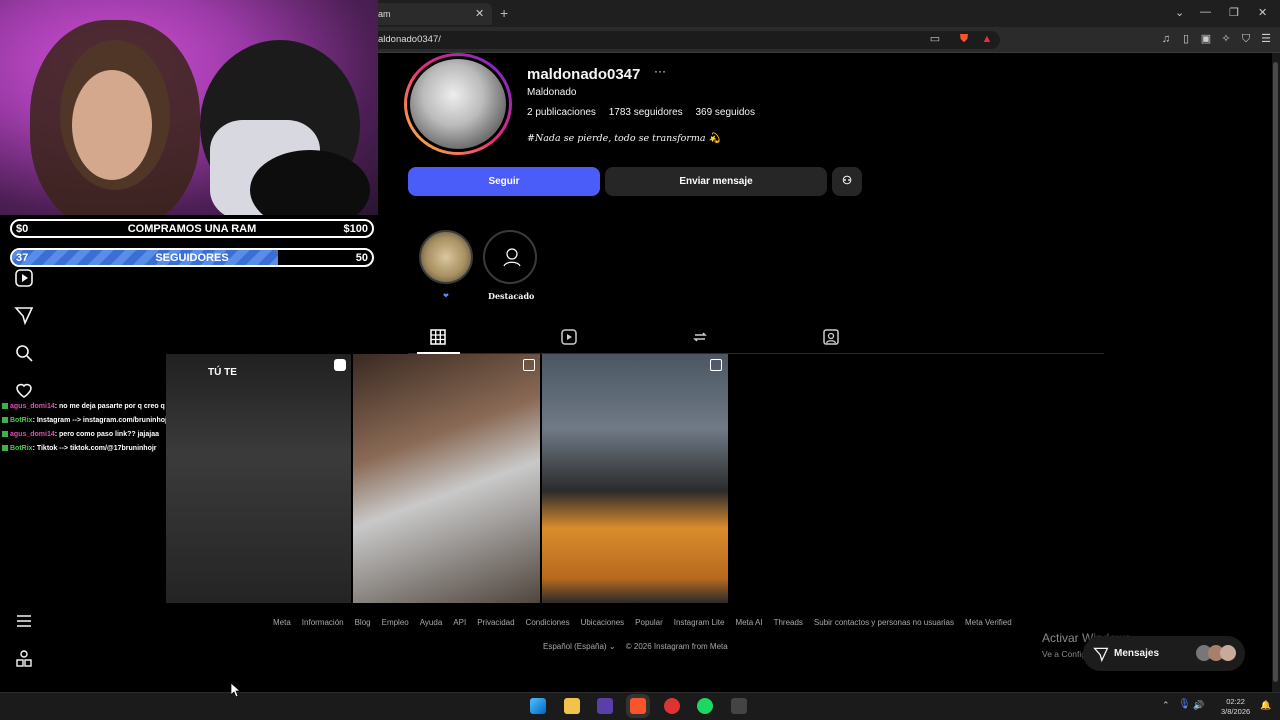 This screenshot has width=1280, height=720. Describe the element at coordinates (24, 621) in the screenshot. I see `more-menu-icon` at that location.